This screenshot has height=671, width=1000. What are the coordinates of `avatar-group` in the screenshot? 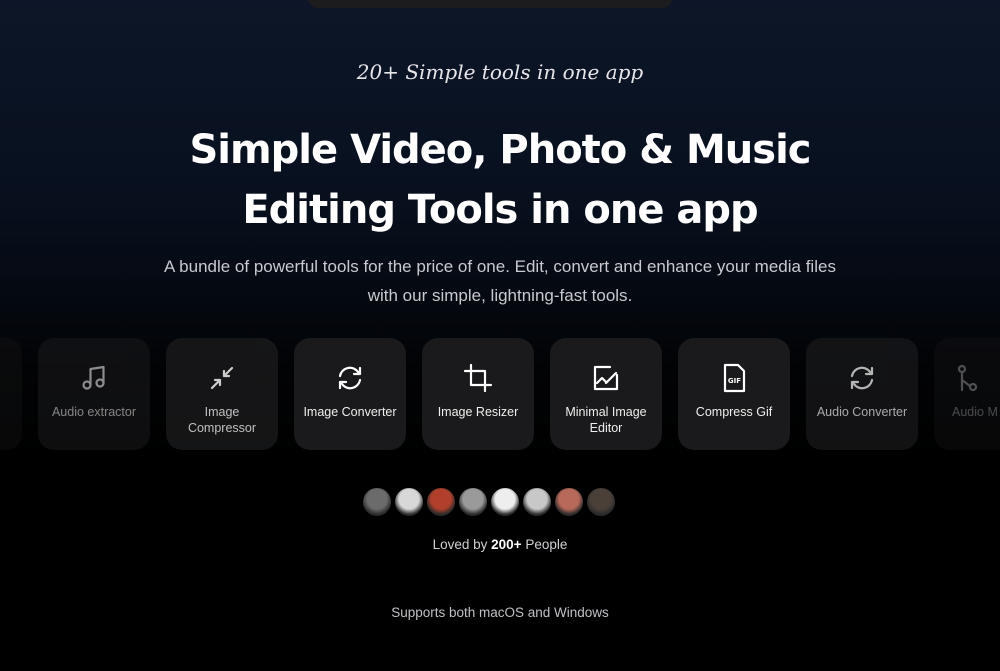 It's located at (489, 502).